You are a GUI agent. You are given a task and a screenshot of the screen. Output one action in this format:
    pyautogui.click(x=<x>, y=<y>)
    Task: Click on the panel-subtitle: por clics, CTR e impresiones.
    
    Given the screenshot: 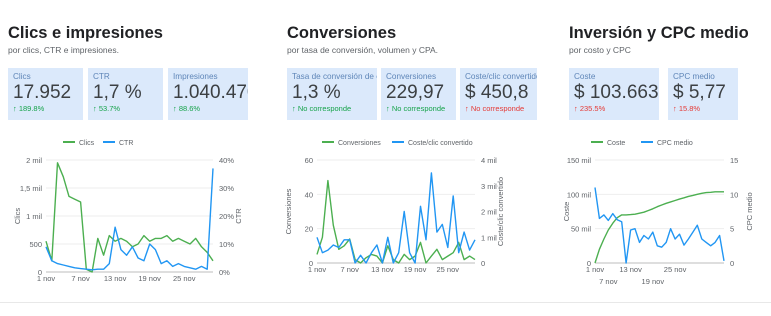 What is the action you would take?
    pyautogui.click(x=64, y=50)
    